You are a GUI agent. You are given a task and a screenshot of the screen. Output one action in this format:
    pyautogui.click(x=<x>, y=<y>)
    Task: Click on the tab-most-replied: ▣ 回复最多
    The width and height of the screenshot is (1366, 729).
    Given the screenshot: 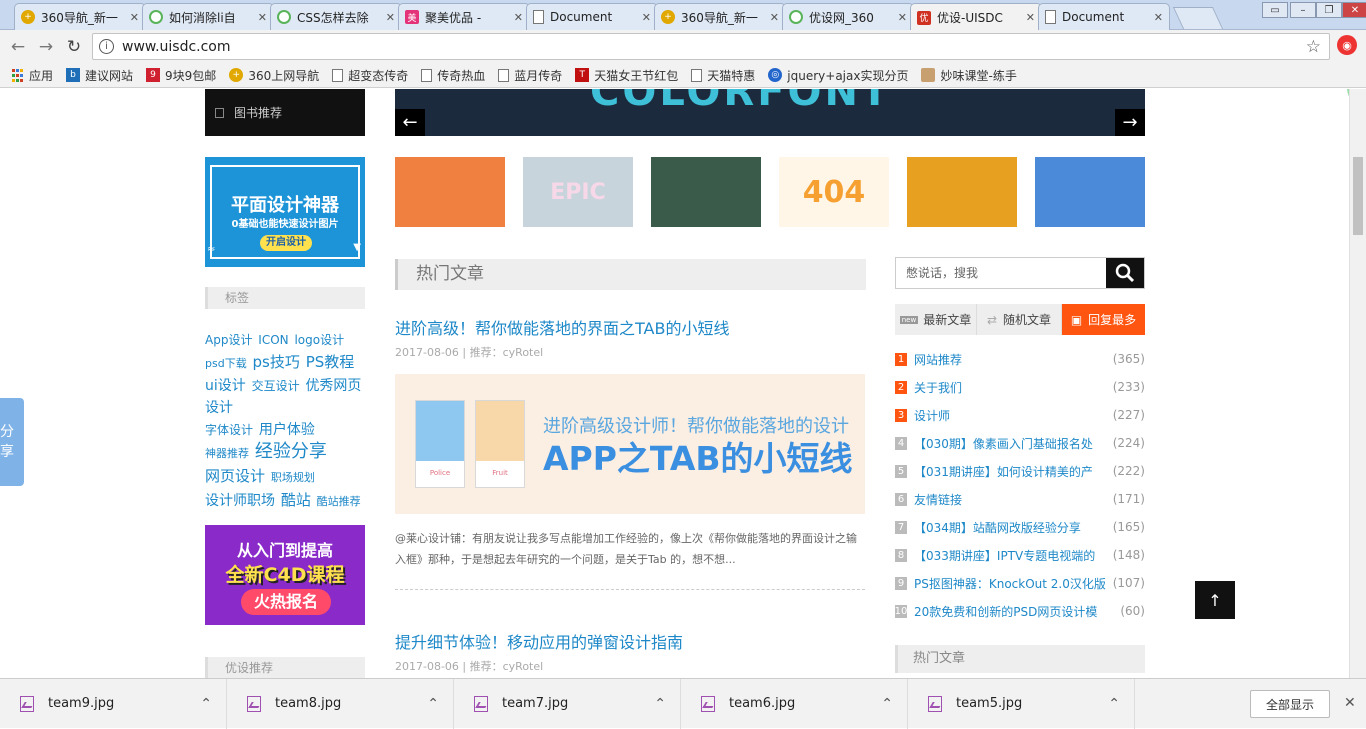 What is the action you would take?
    pyautogui.click(x=1103, y=319)
    